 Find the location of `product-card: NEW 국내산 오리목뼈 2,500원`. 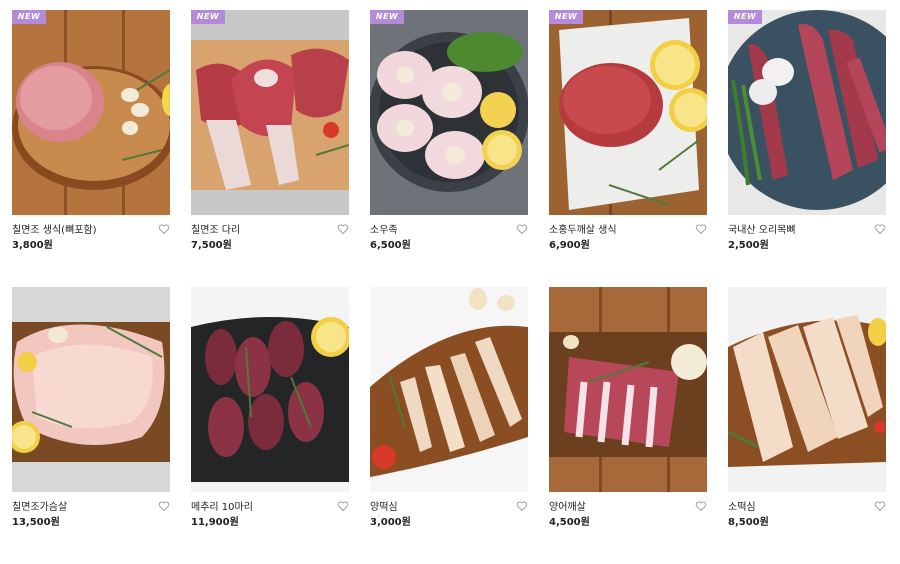

product-card: NEW 국내산 오리목뼈 2,500원 is located at coordinates (807, 148).